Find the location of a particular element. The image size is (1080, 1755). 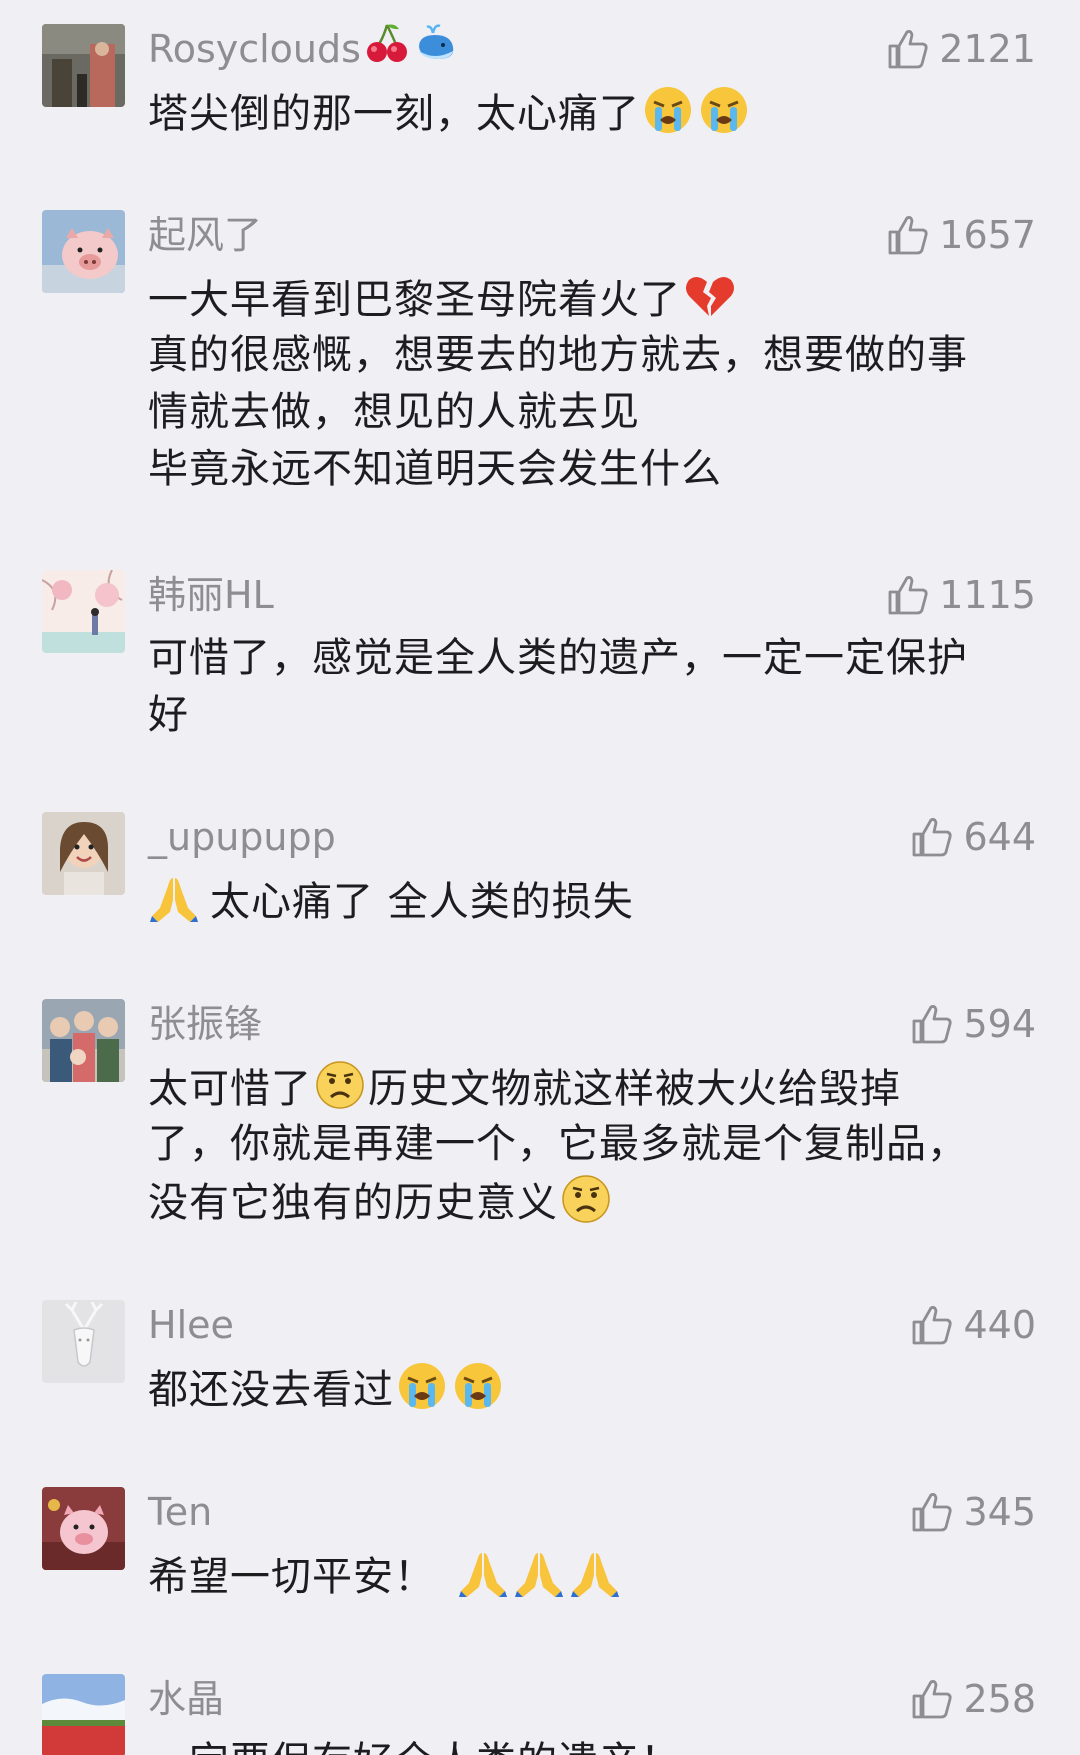

username-text: 水晶 is located at coordinates (186, 1699).